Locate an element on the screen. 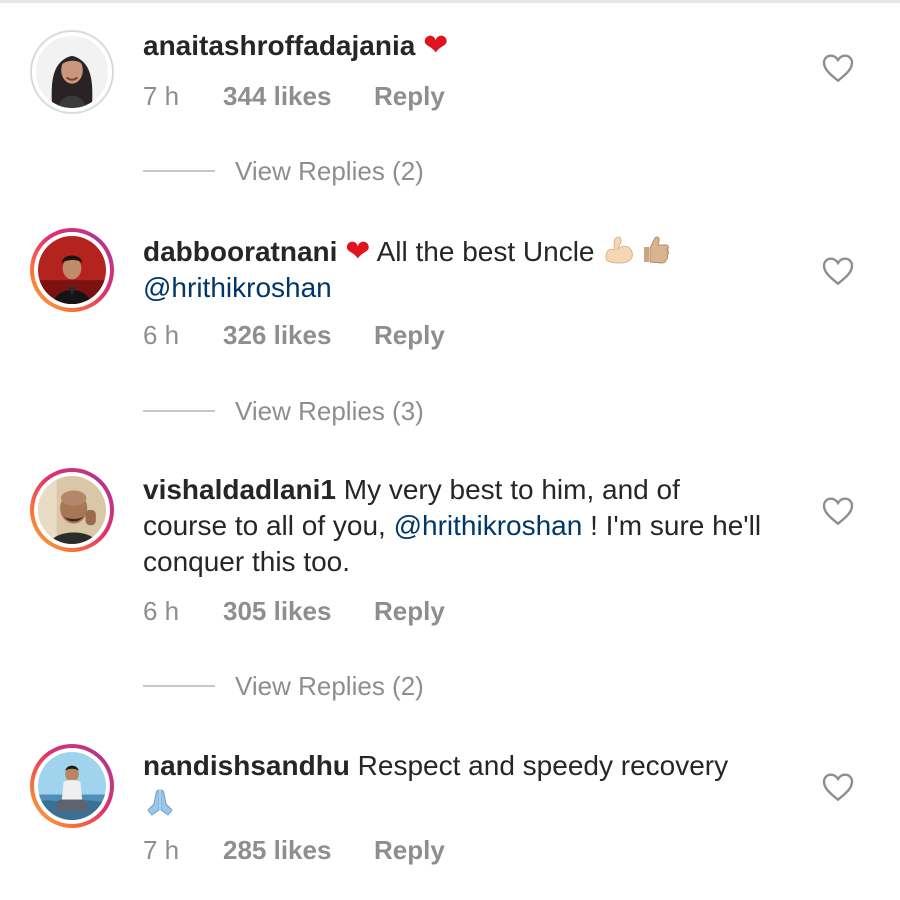 This screenshot has height=900, width=900. profile-photo-anaitashroffadajania is located at coordinates (72, 72).